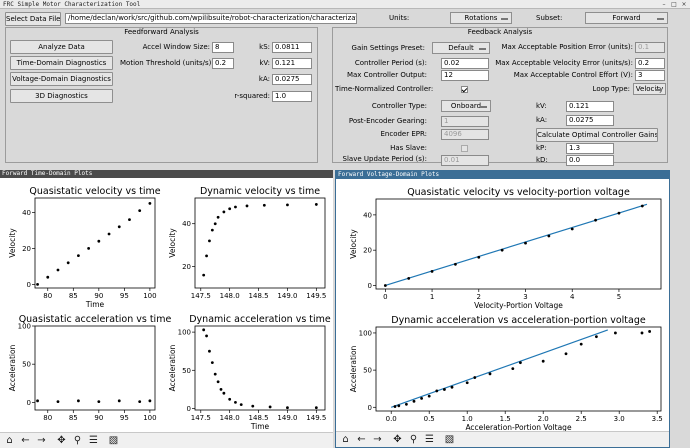 This screenshot has width=690, height=448. I want to click on subset-dropdown: Forward, so click(626, 18).